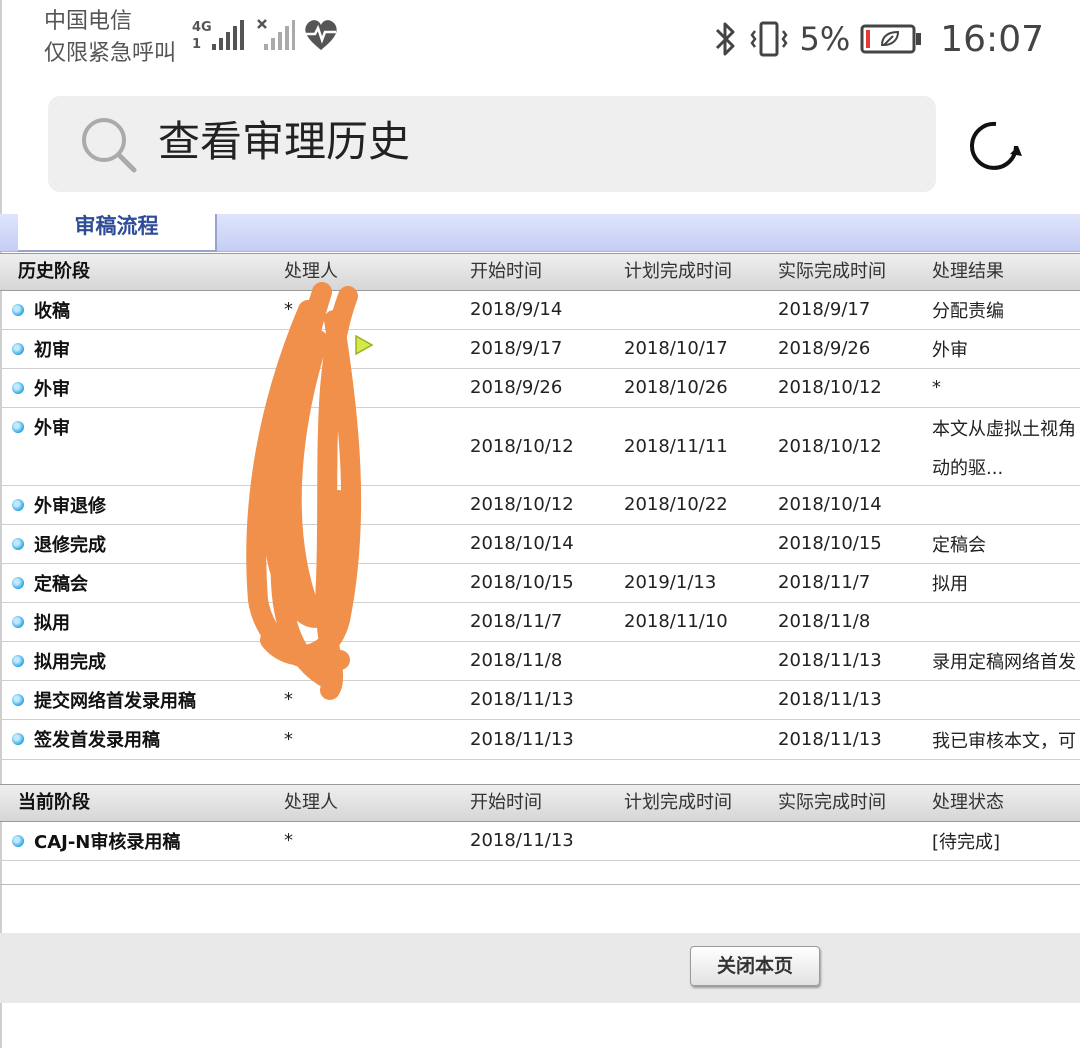 The width and height of the screenshot is (1080, 1048). What do you see at coordinates (968, 802) in the screenshot?
I see `col-status: 处理状态` at bounding box center [968, 802].